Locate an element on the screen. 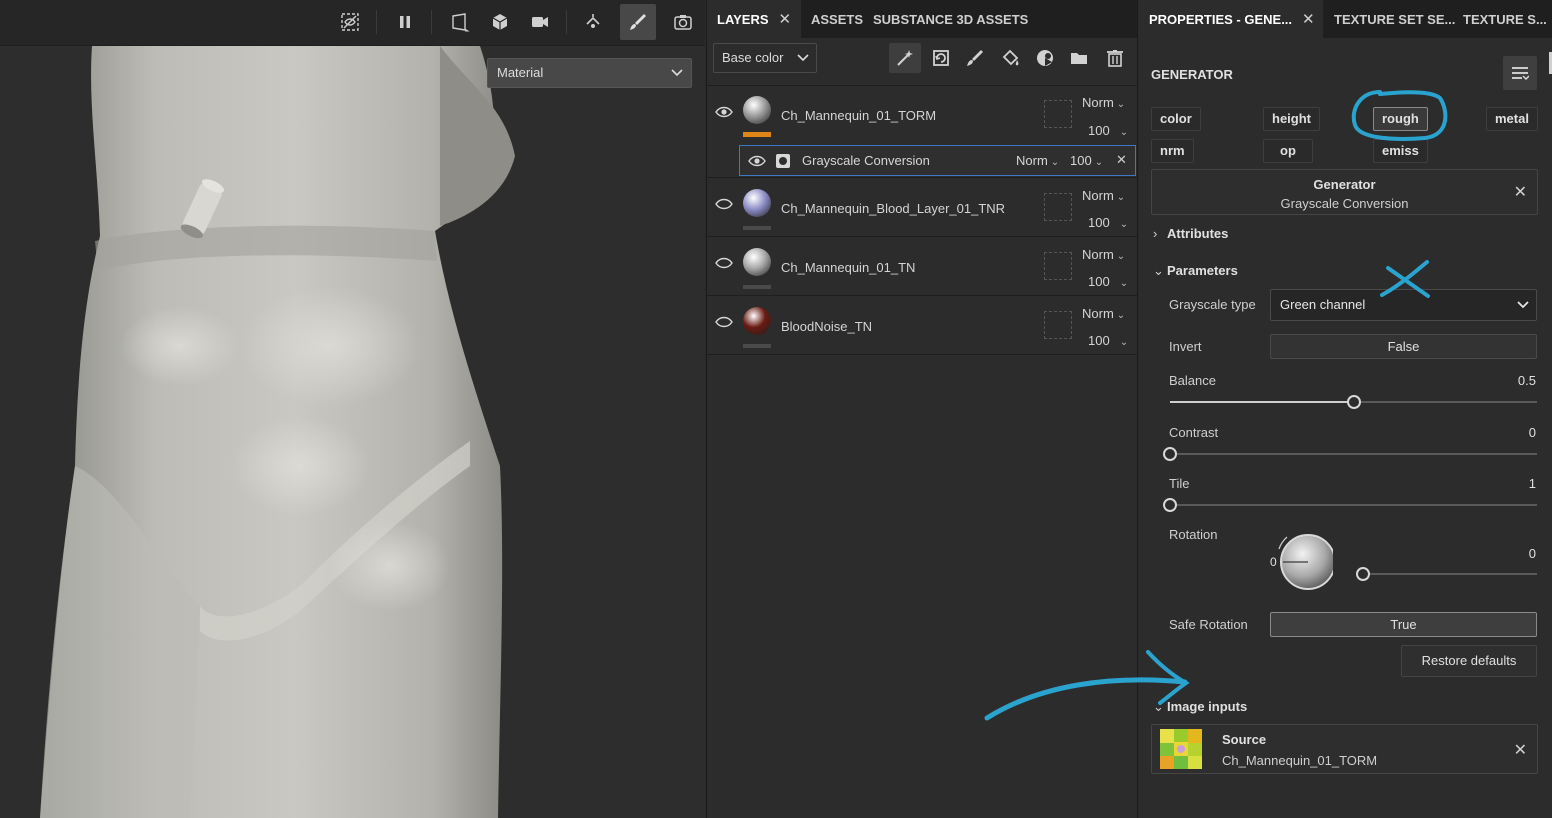 The width and height of the screenshot is (1552, 818). balance-slider is located at coordinates (1353, 402).